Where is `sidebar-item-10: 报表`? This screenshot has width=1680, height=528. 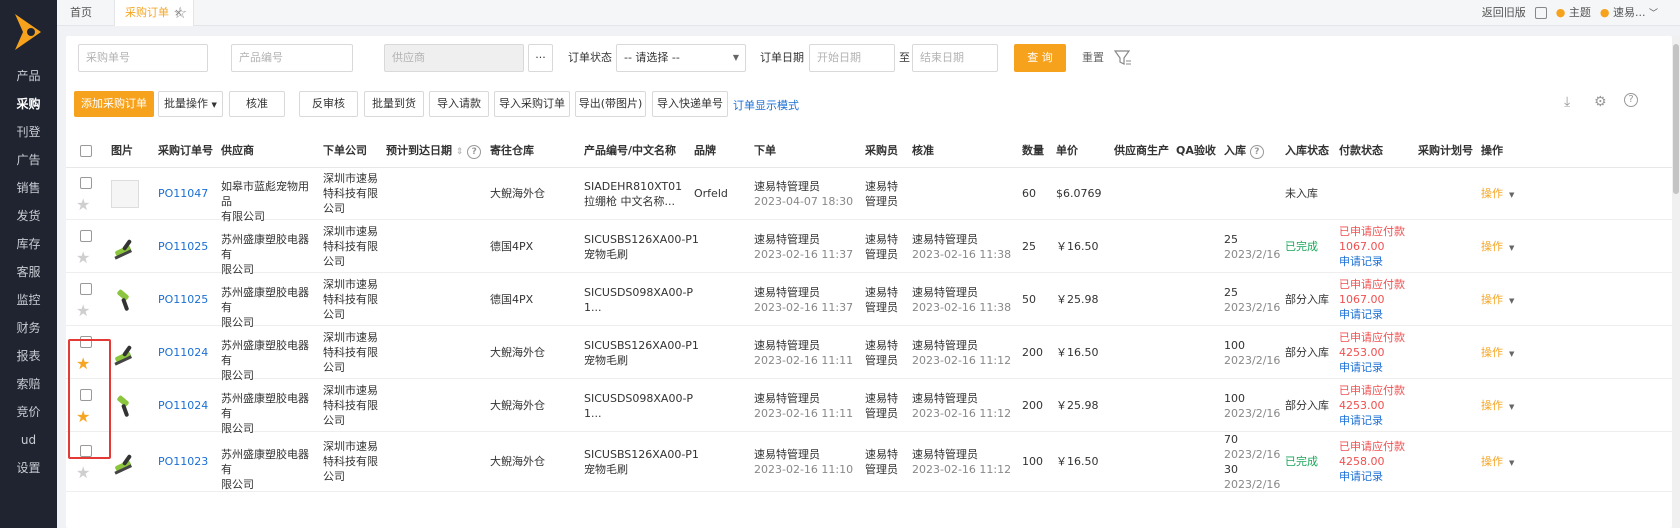
sidebar-item-10: 报表 is located at coordinates (28, 356).